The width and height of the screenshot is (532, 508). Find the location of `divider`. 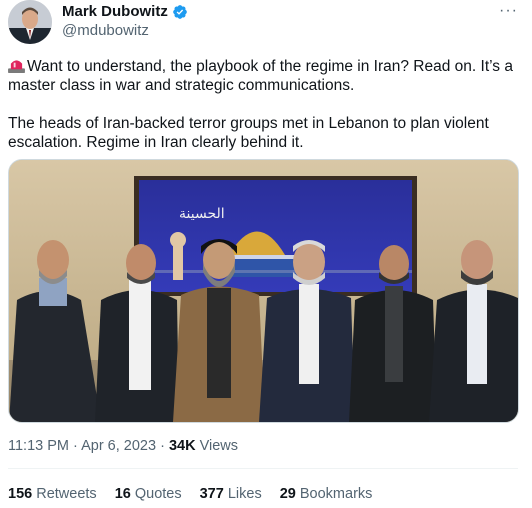

divider is located at coordinates (263, 468).